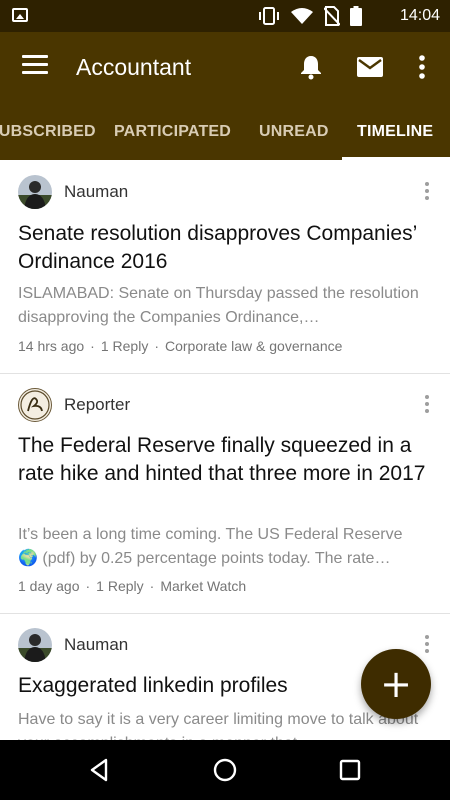 This screenshot has width=450, height=800. What do you see at coordinates (28, 558) in the screenshot?
I see `globe-icon: 🌍` at bounding box center [28, 558].